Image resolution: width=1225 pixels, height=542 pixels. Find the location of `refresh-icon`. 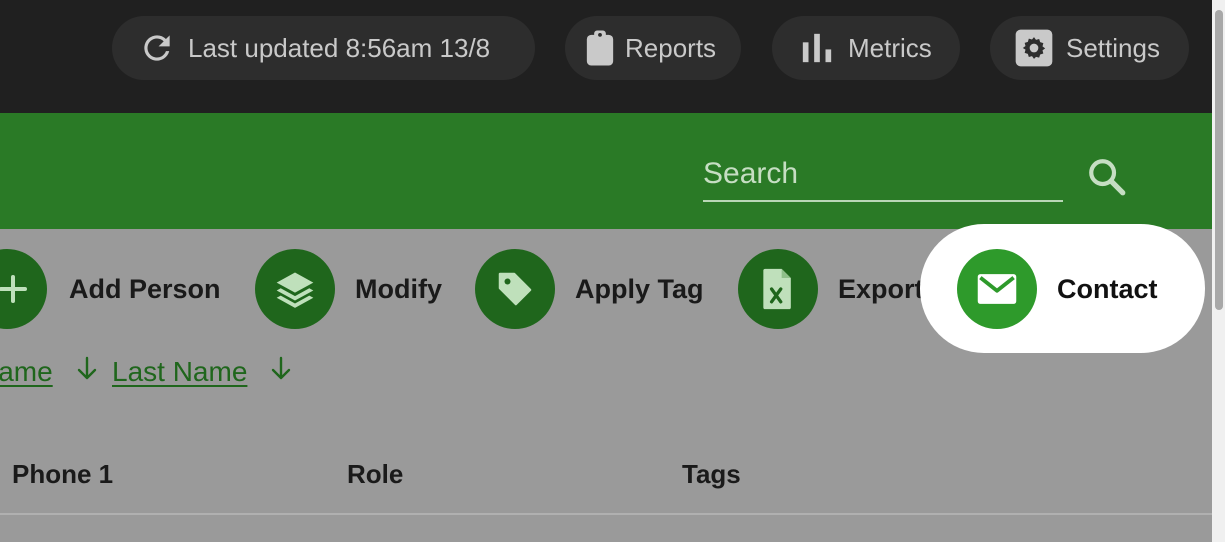

refresh-icon is located at coordinates (157, 48).